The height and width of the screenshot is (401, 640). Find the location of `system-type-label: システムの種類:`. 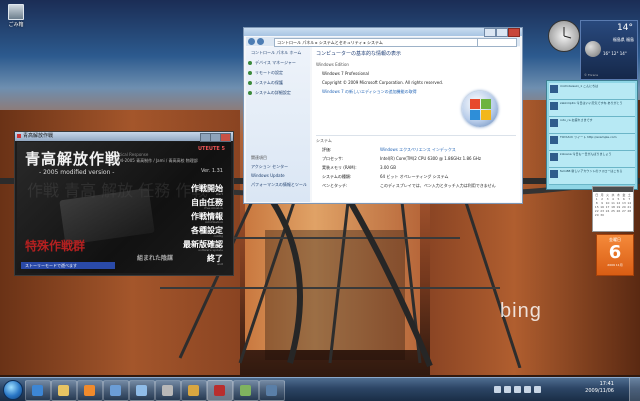

system-type-label: システムの種類: is located at coordinates (337, 176).